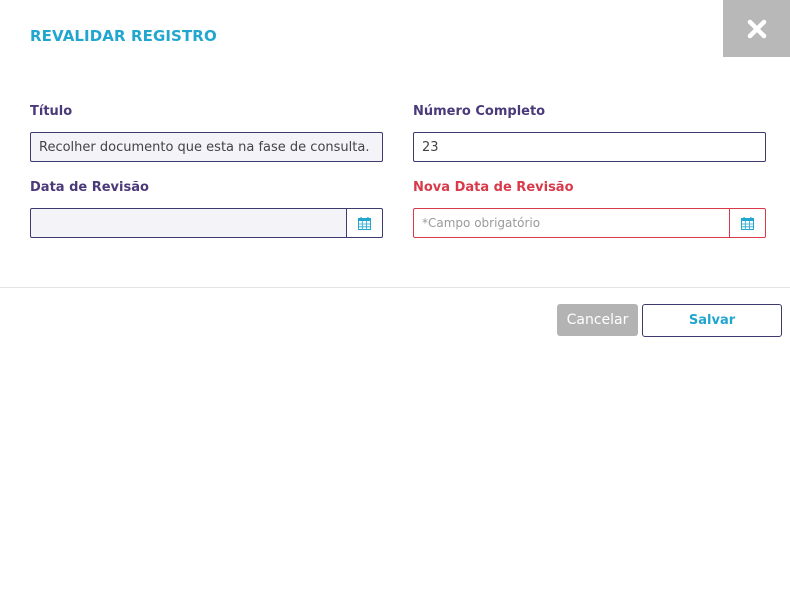 This screenshot has width=790, height=609. I want to click on nova-data-revisao-calendar-button, so click(747, 223).